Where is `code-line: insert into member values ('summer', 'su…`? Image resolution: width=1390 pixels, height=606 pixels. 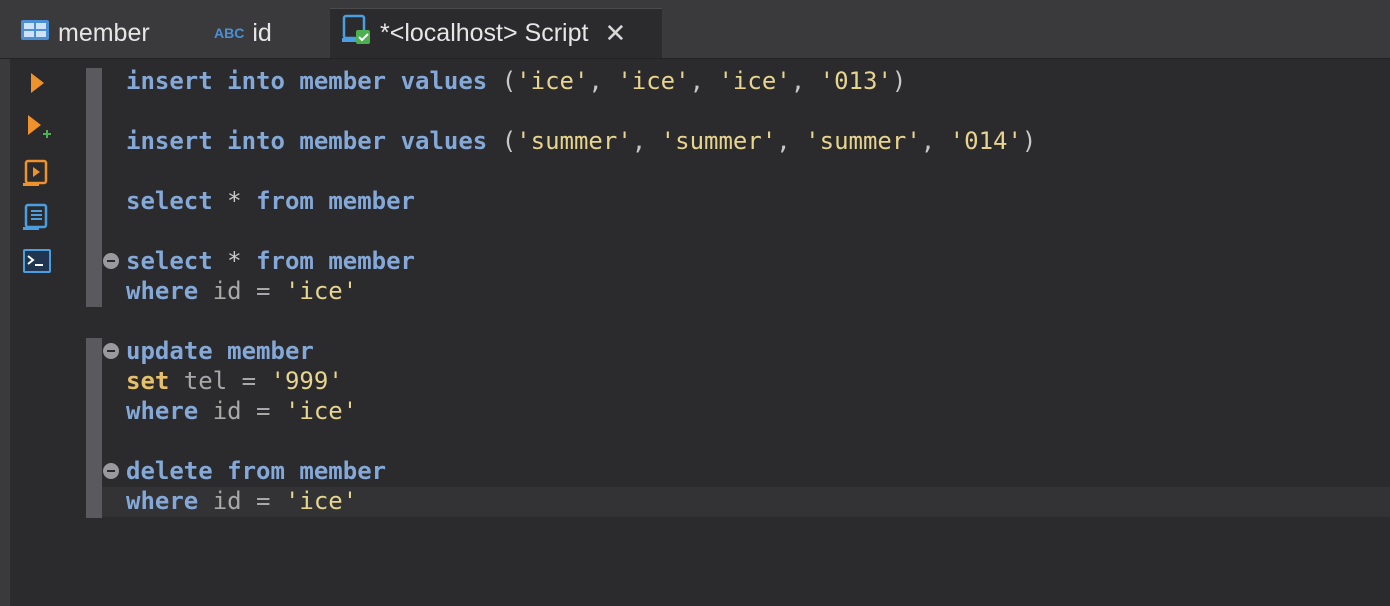
code-line: insert into member values ('summer', 'su… is located at coordinates (581, 141).